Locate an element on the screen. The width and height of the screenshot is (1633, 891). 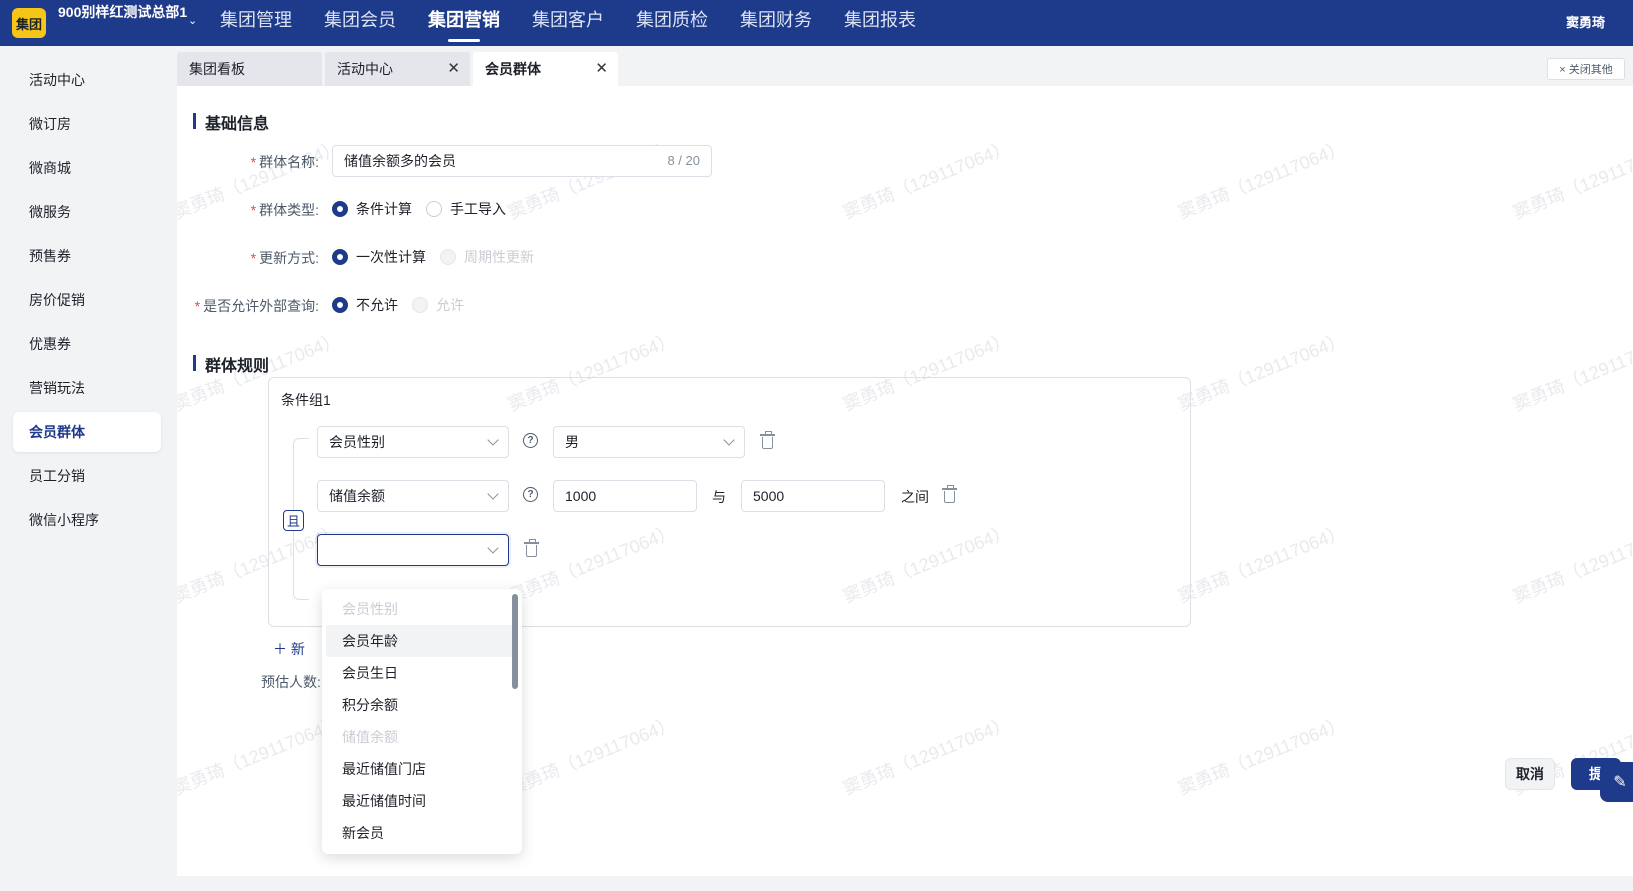
option-stored-balance: 储值余额 is located at coordinates (370, 737).